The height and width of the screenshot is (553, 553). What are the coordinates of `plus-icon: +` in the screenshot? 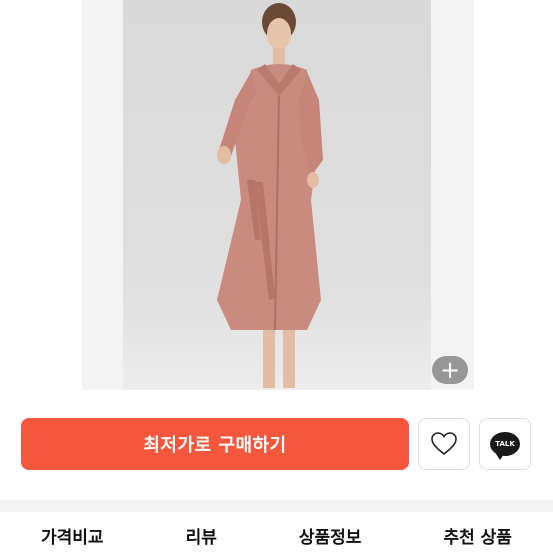 It's located at (450, 370).